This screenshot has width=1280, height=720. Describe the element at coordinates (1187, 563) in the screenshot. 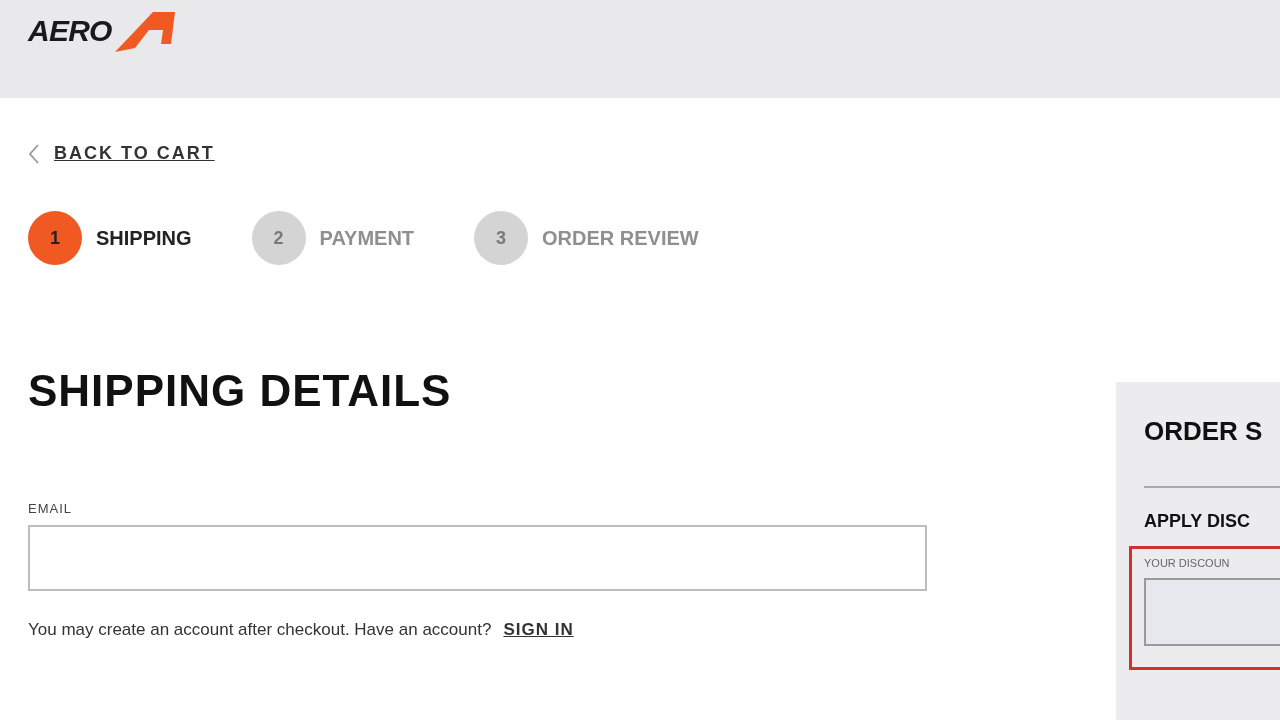

I see `discount-label: YOUR DISCOUN` at that location.